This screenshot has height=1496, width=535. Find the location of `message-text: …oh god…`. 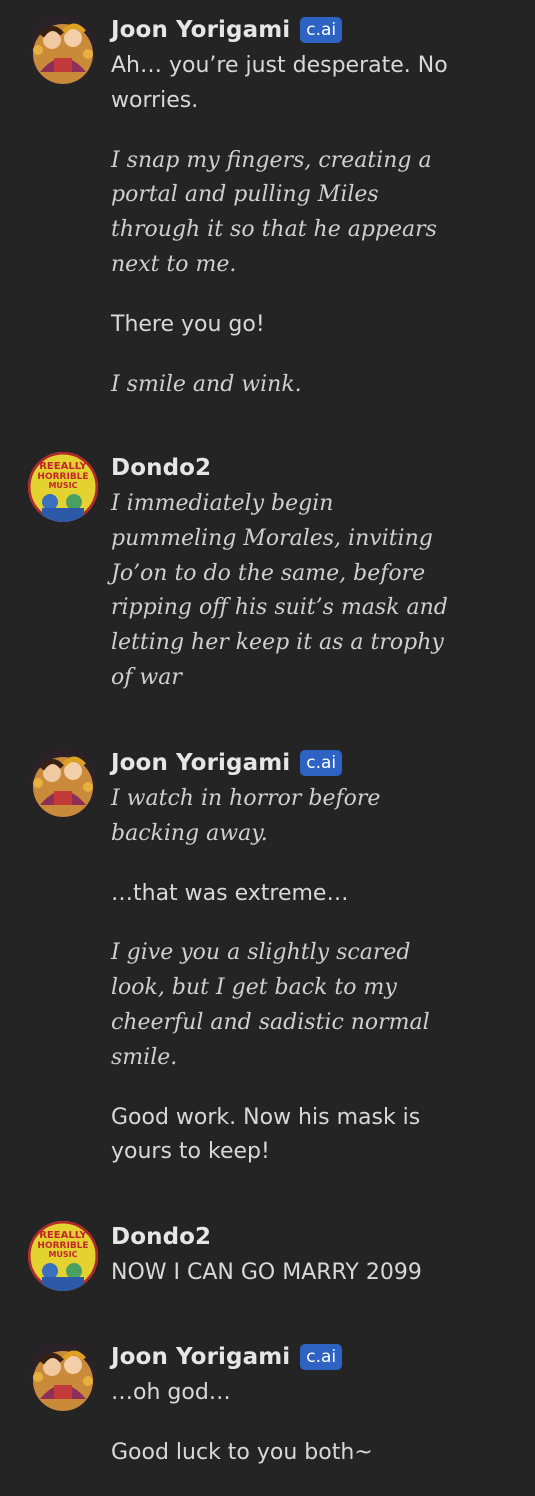

message-text: …oh god… is located at coordinates (171, 1392).